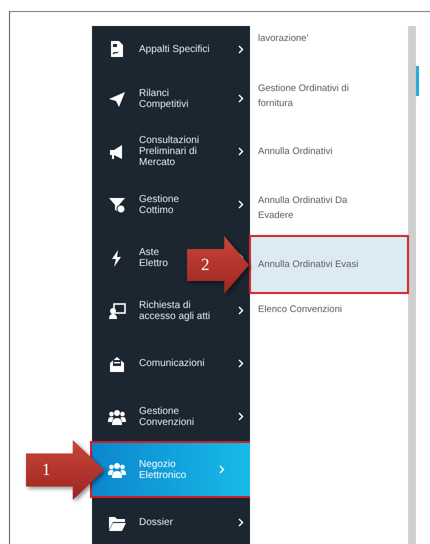 This screenshot has width=430, height=544. Describe the element at coordinates (156, 522) in the screenshot. I see `sidebar-item: Dossier` at that location.